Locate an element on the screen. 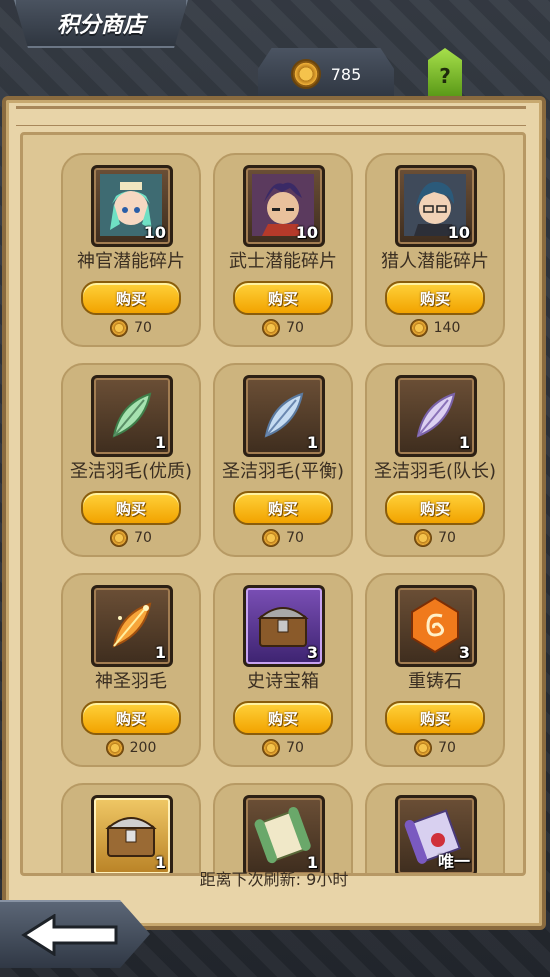 The image size is (550, 977). shop-item-card: 3 重铸石 购买 70 is located at coordinates (435, 670).